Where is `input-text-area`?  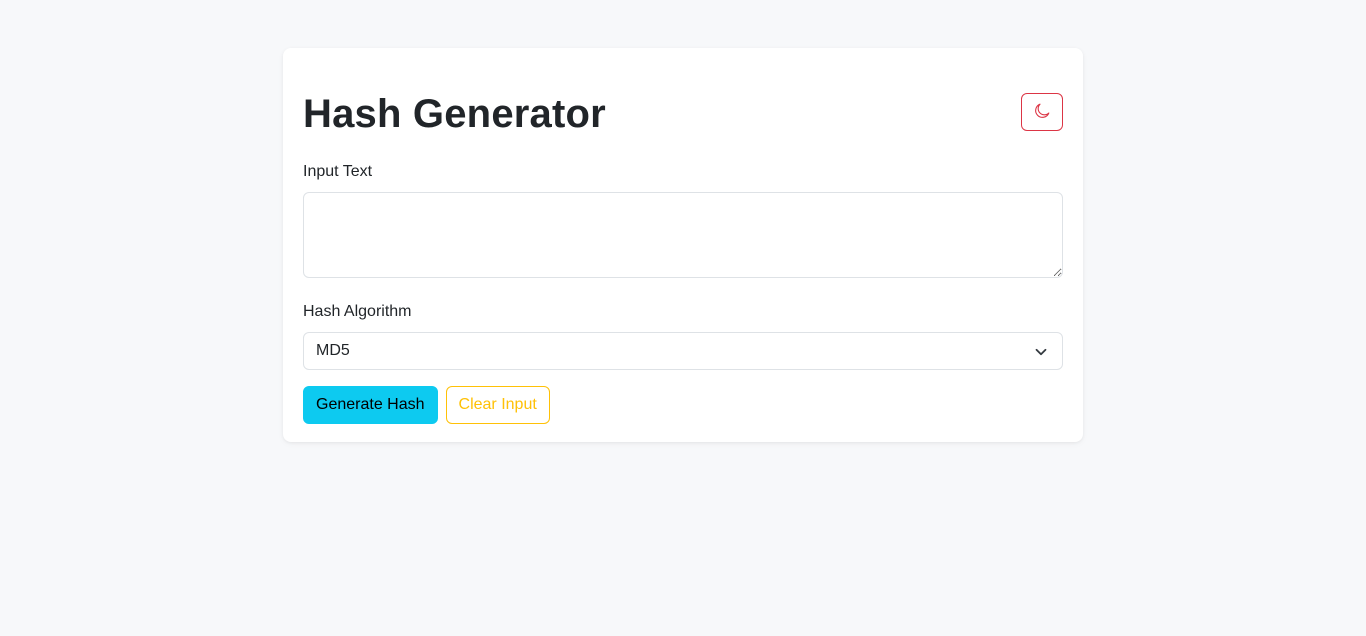 input-text-area is located at coordinates (683, 235).